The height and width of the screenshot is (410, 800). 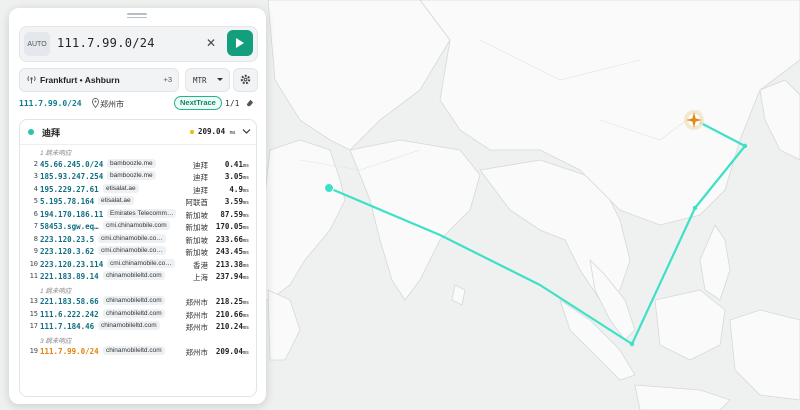 I want to click on hop-row: 3 185.93.247.254 bamboozle.me 迪拜 3.05ms, so click(x=138, y=176).